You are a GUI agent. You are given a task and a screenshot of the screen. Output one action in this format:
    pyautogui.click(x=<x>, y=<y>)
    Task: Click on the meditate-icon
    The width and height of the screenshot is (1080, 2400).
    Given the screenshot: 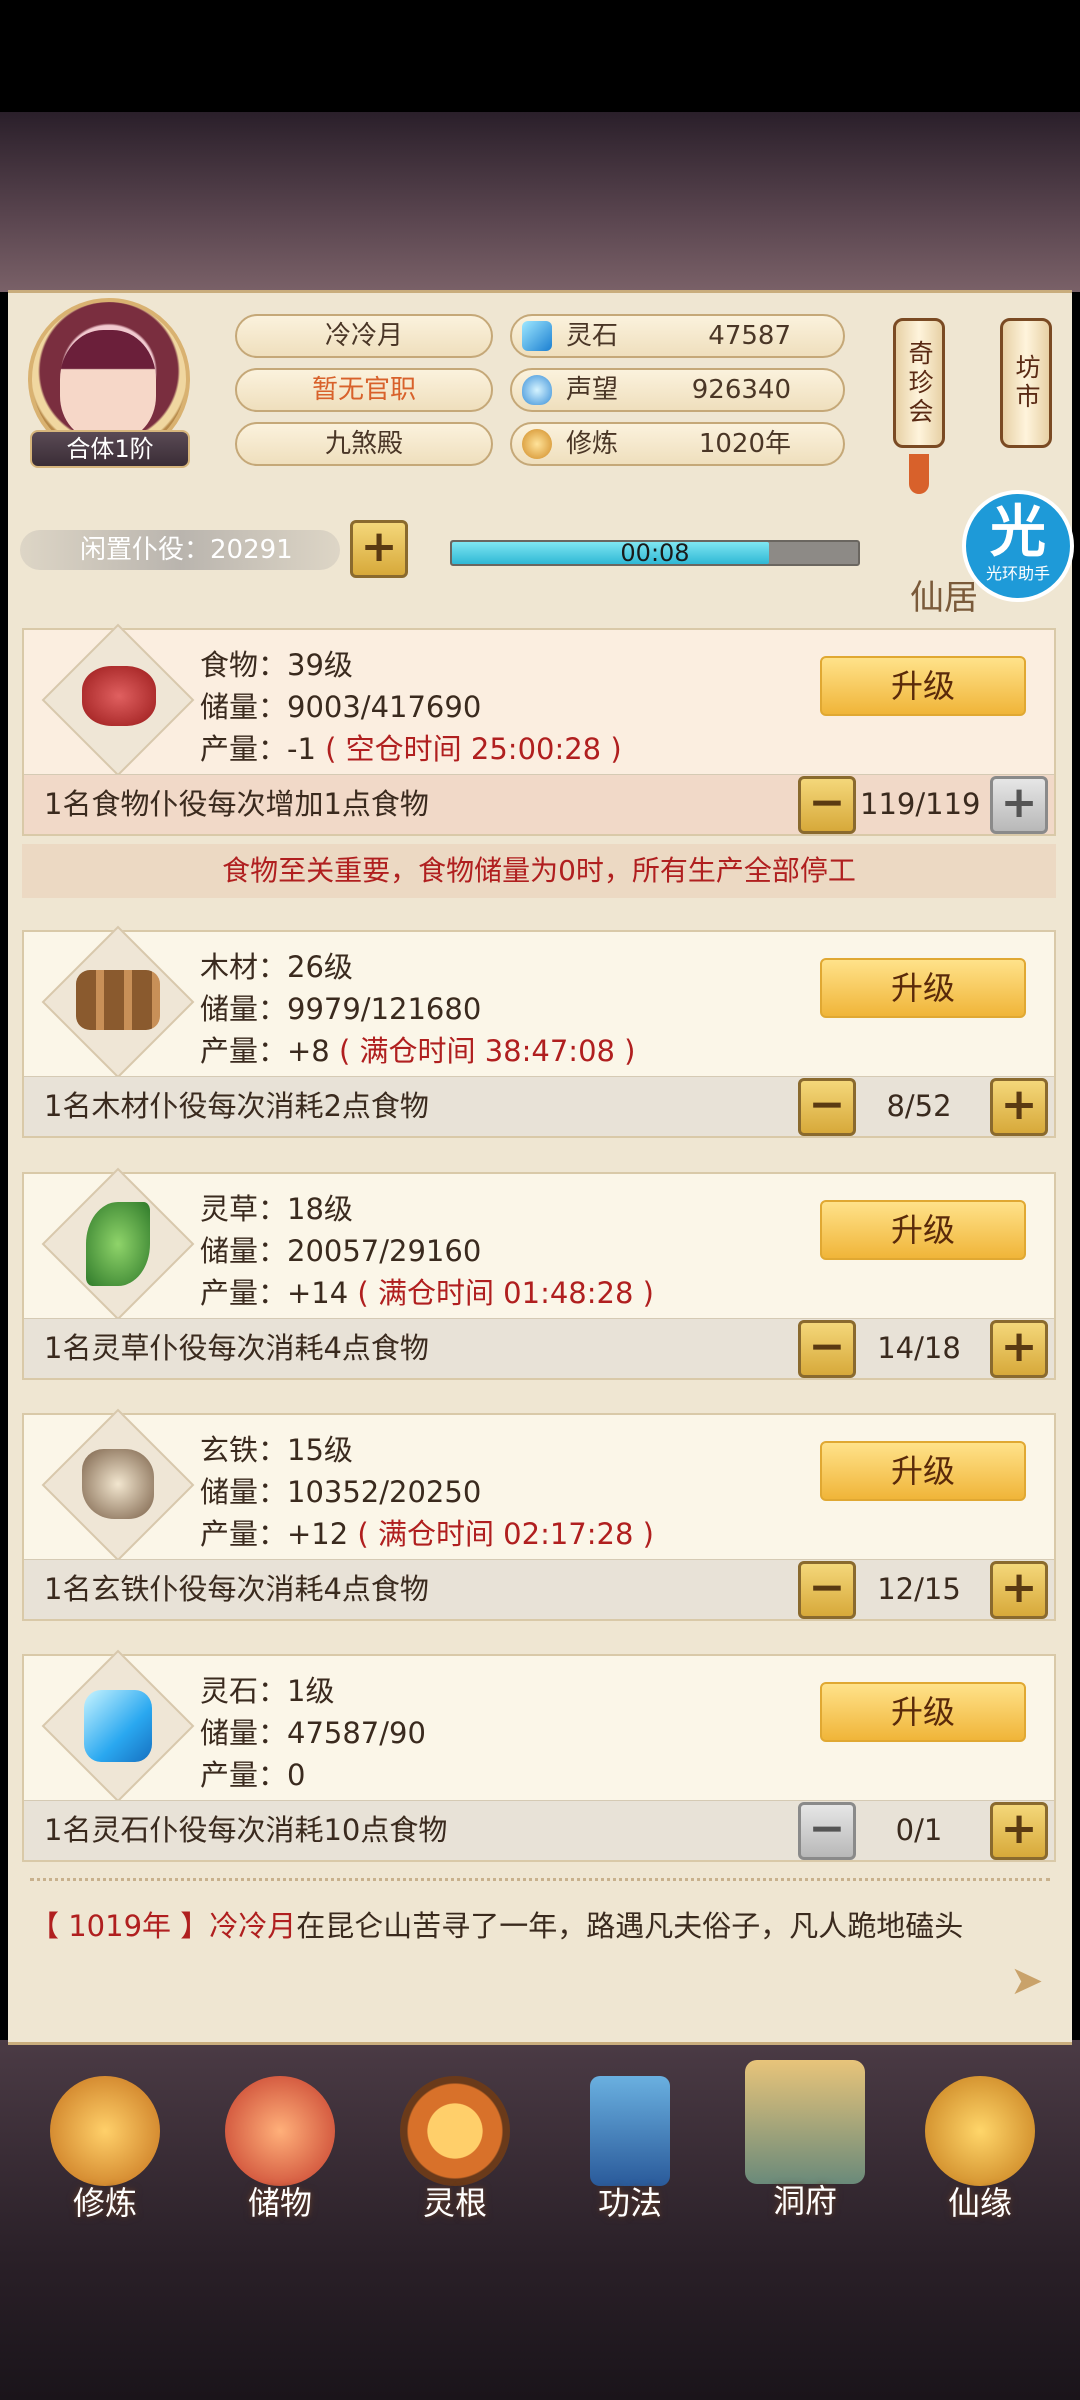 What is the action you would take?
    pyautogui.click(x=105, y=2131)
    